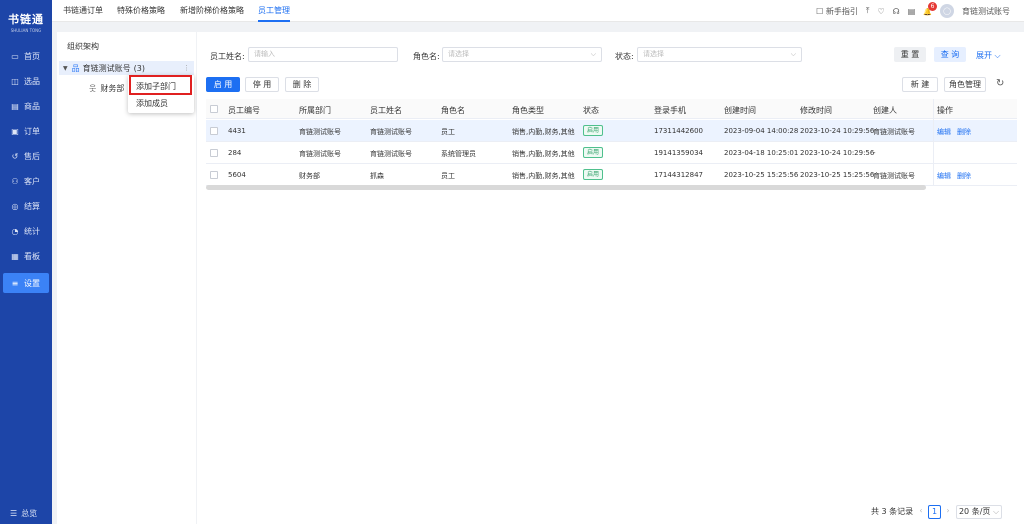 This screenshot has width=1024, height=524. Describe the element at coordinates (988, 55) in the screenshot. I see `expand-button: 展开 ⌵` at that location.